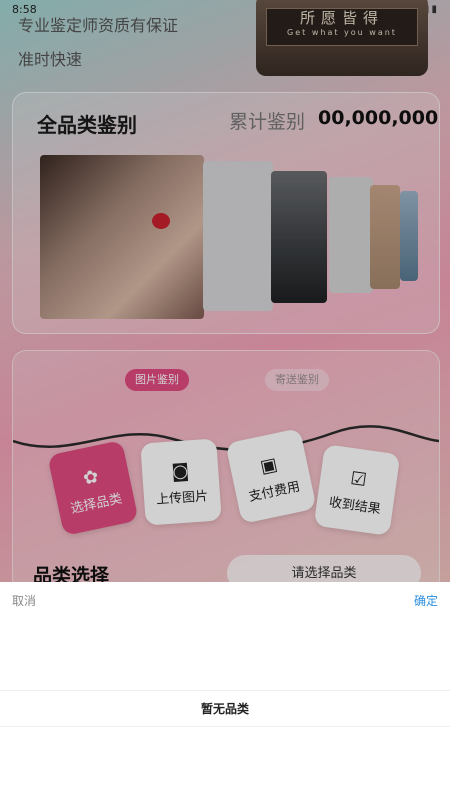 The width and height of the screenshot is (450, 800). What do you see at coordinates (224, 709) in the screenshot?
I see `picker-empty-text: 暂无品类` at bounding box center [224, 709].